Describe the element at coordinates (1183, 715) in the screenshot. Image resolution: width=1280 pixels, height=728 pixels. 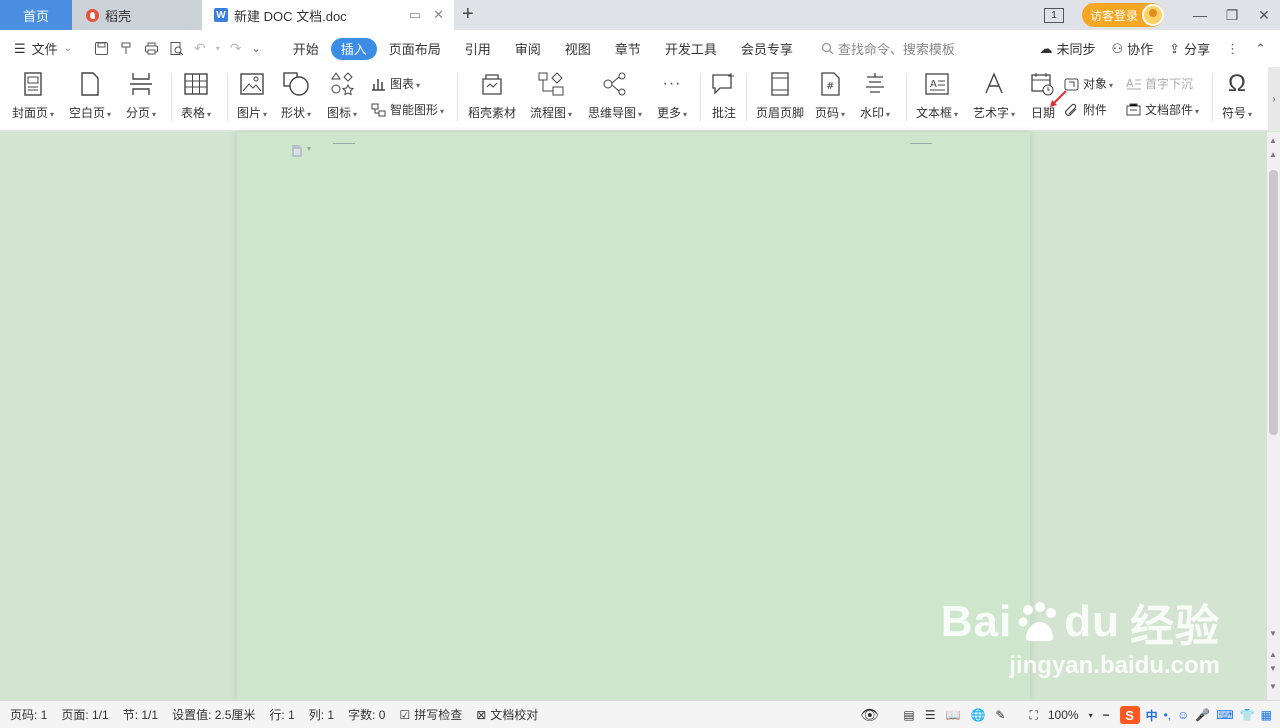
I see `ime-emoji-icon: ☺` at that location.